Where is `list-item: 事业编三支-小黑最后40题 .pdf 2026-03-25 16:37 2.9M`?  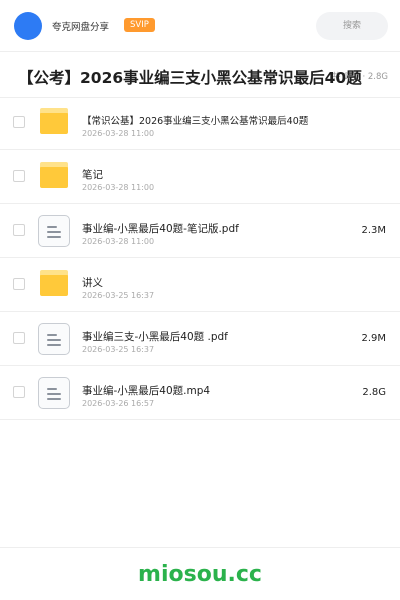 list-item: 事业编三支-小黑最后40题 .pdf 2026-03-25 16:37 2.9M is located at coordinates (200, 339).